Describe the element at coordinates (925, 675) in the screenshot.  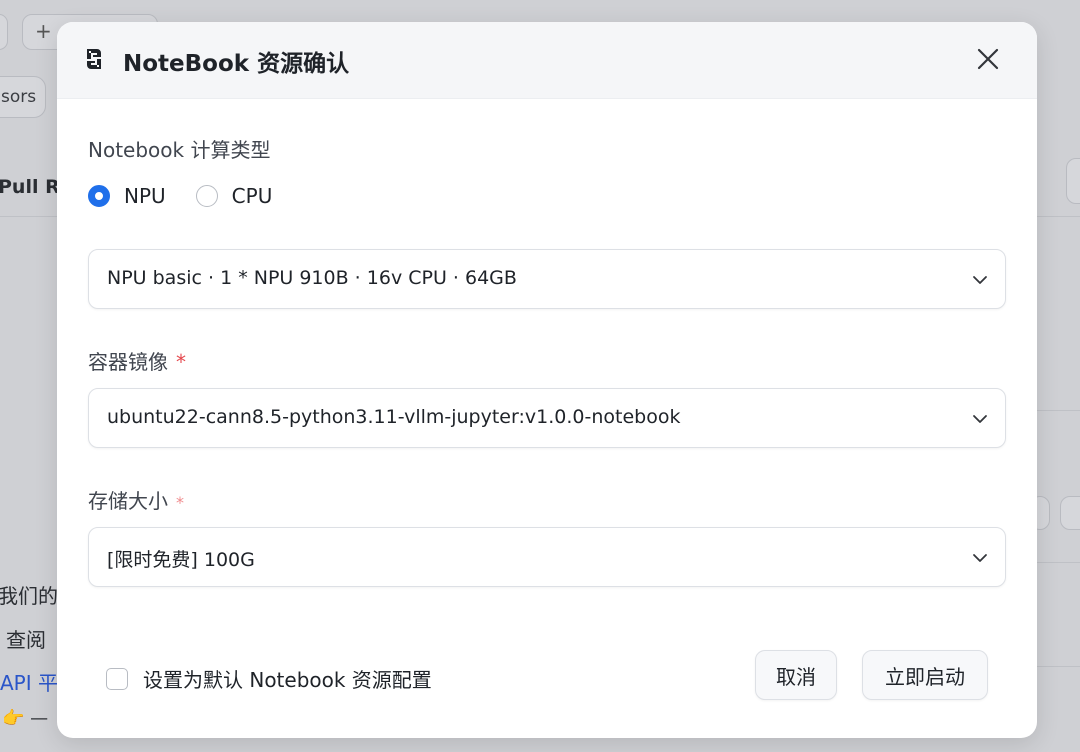
I see `start-now-button: 立即启动` at that location.